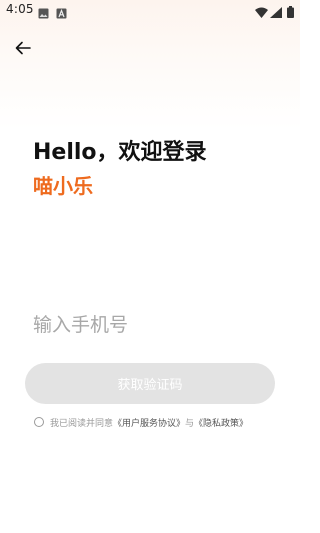  I want to click on arrow-left-icon, so click(23, 49).